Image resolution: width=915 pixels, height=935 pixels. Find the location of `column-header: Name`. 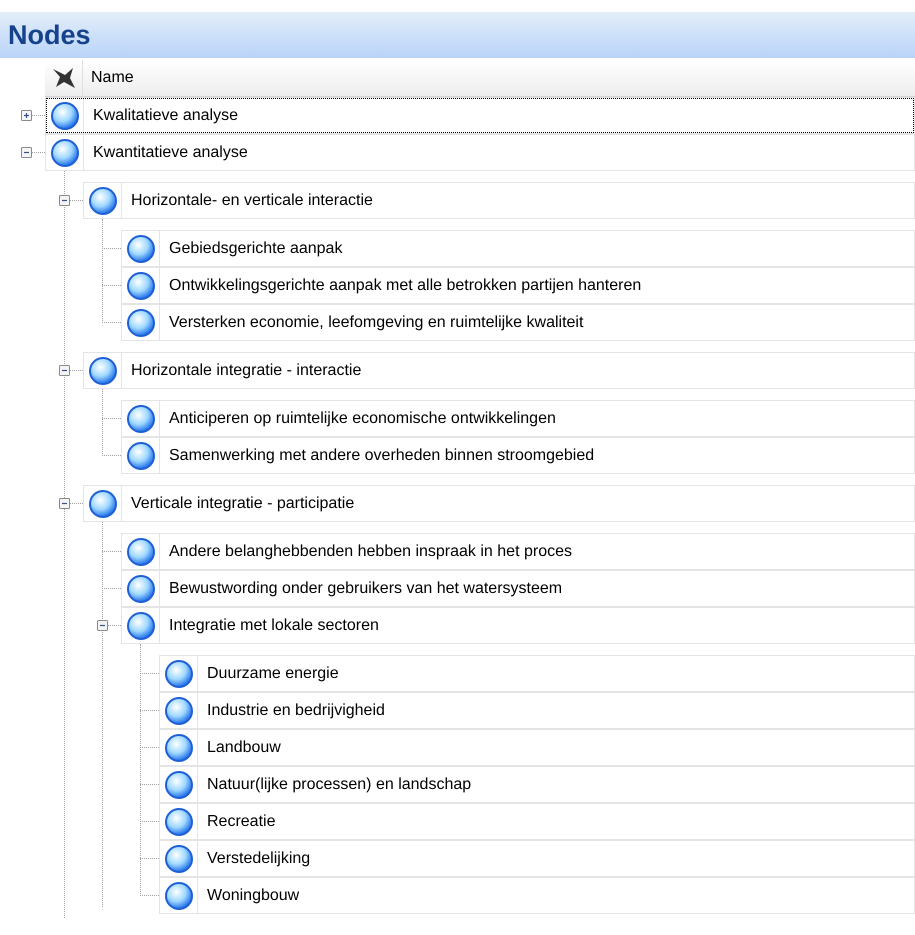

column-header: Name is located at coordinates (108, 78).